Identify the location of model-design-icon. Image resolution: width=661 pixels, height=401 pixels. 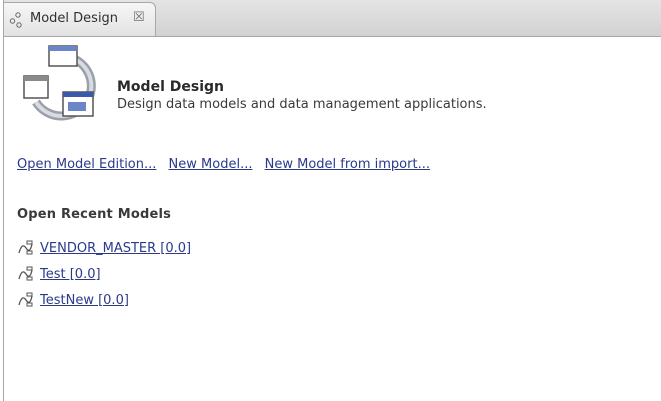
(15, 20).